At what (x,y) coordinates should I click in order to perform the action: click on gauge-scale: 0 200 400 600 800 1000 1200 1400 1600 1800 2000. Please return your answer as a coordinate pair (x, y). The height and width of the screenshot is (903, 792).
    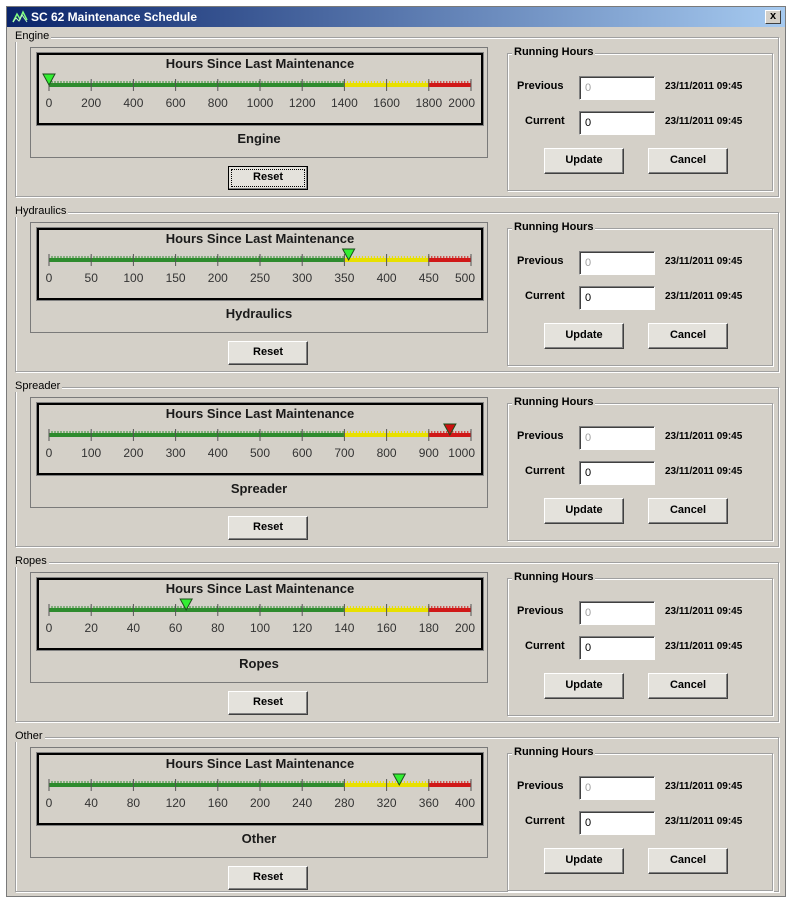
    Looking at the image, I should click on (258, 91).